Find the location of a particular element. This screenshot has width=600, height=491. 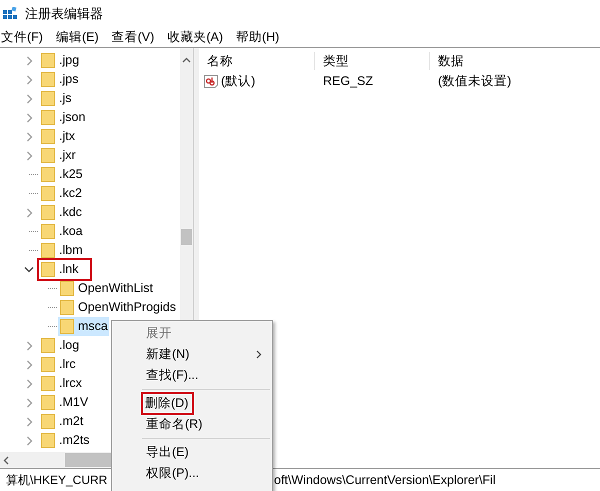

tree-item: .M1V is located at coordinates (64, 402).